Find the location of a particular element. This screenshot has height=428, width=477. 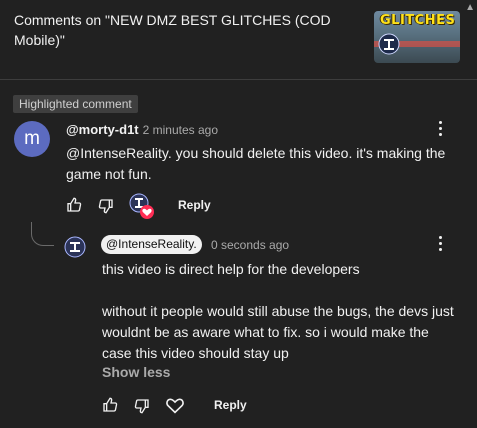

thread-connector is located at coordinates (42, 234).